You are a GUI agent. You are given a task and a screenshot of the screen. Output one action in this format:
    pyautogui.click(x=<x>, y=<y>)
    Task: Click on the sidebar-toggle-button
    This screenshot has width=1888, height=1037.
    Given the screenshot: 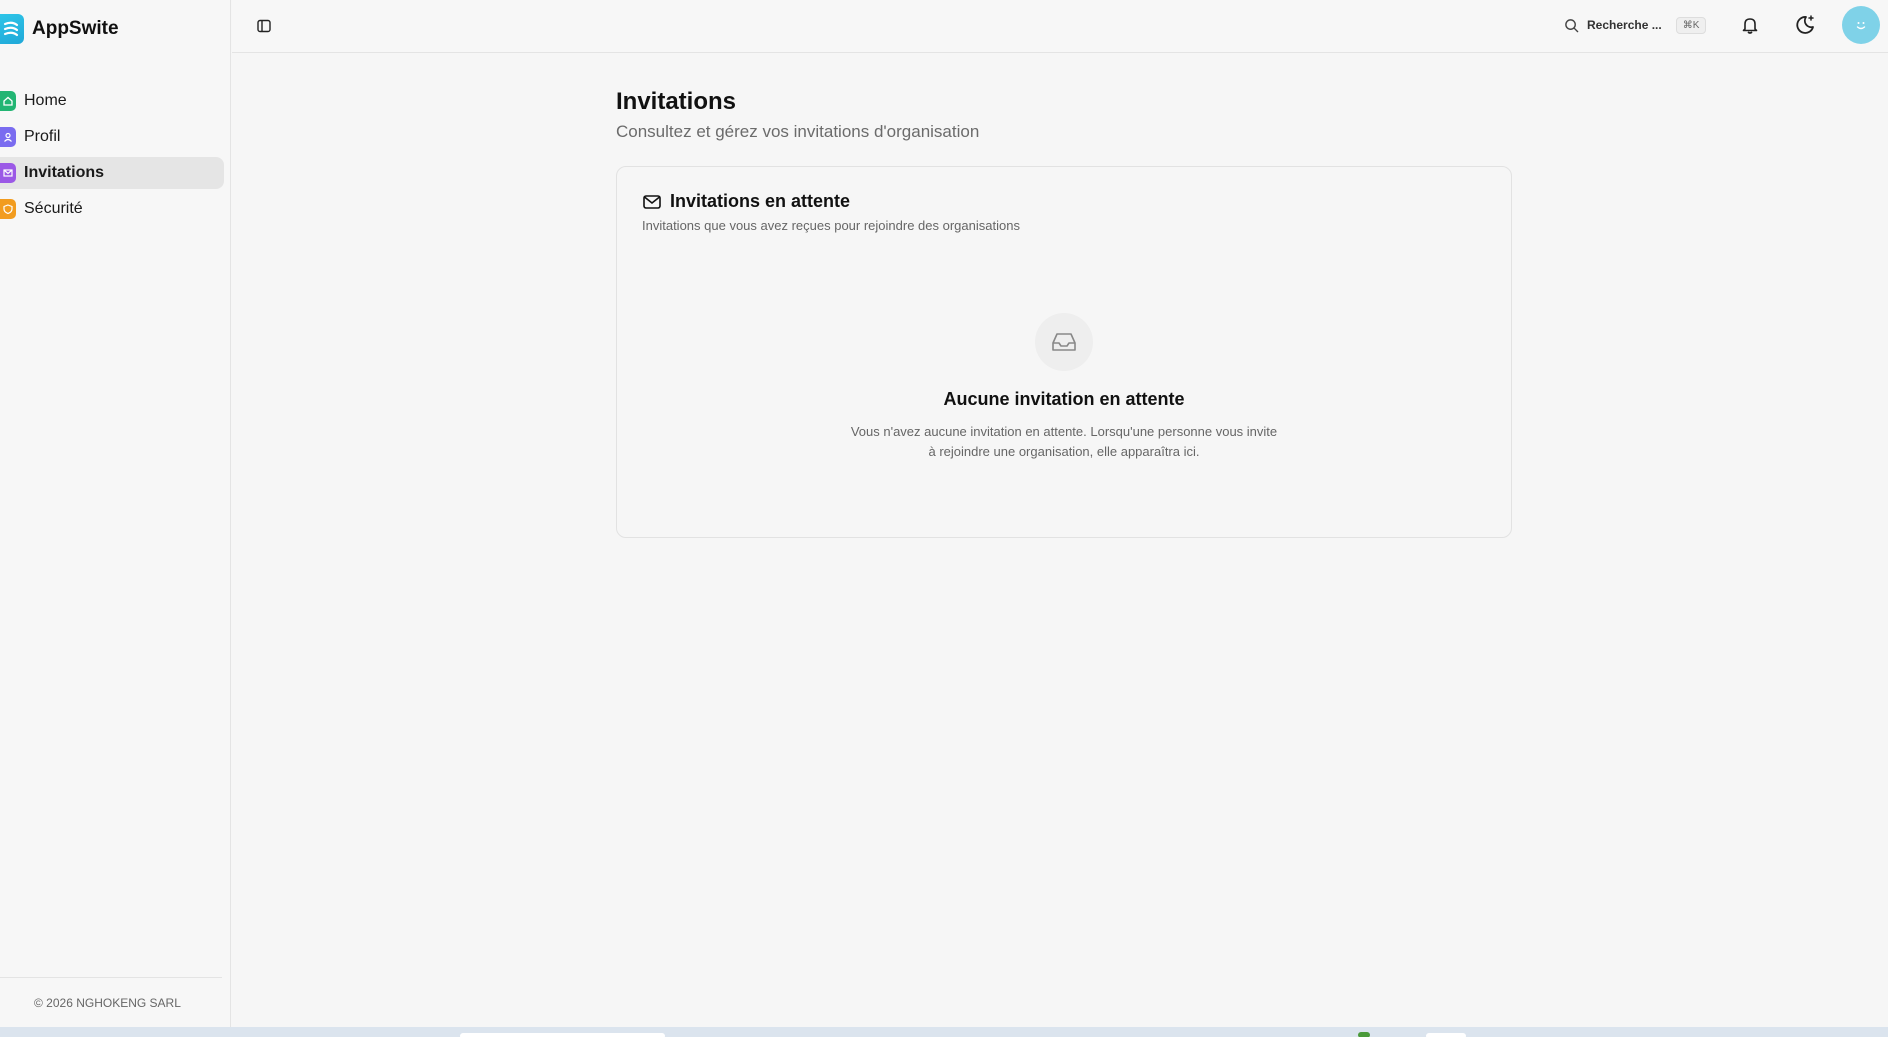 What is the action you would take?
    pyautogui.click(x=264, y=26)
    